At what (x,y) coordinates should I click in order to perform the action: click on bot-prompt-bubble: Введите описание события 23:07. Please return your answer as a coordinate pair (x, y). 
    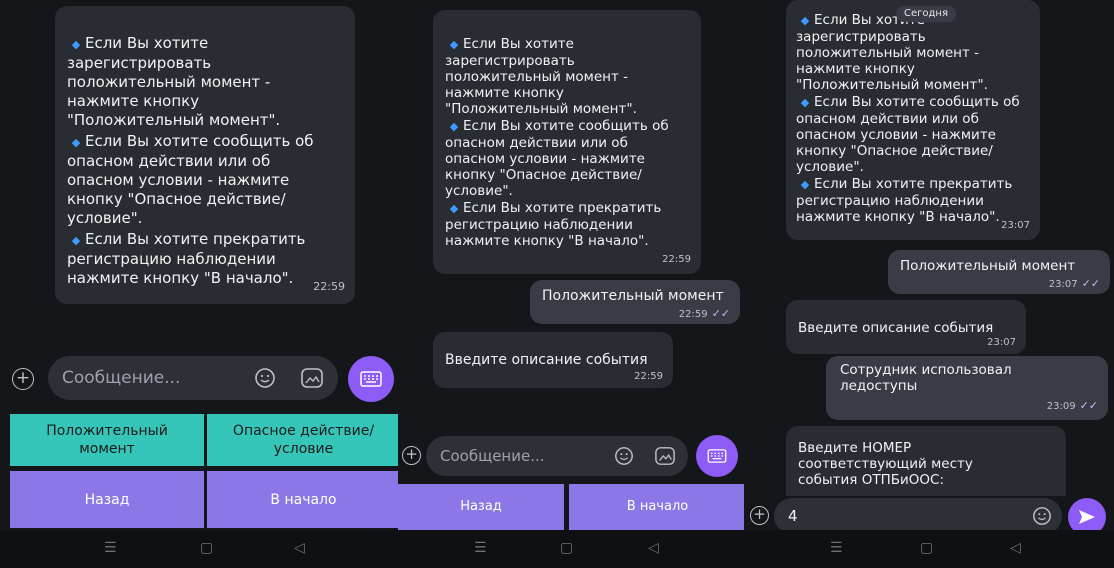
    Looking at the image, I should click on (906, 327).